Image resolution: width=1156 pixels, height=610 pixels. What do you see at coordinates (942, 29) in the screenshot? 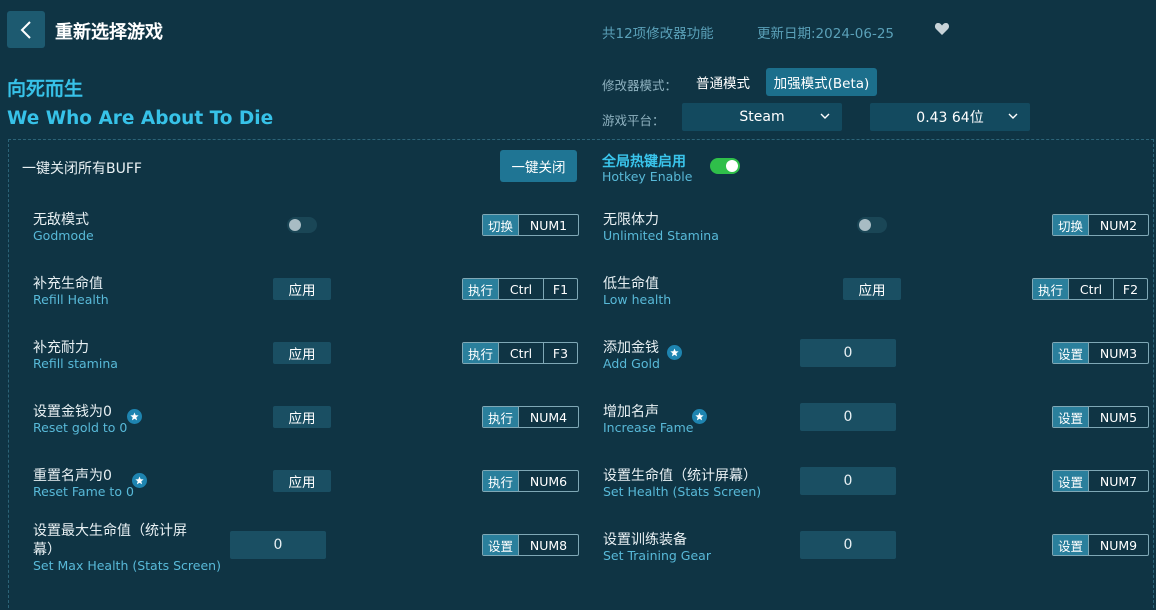
I see `heart-icon` at bounding box center [942, 29].